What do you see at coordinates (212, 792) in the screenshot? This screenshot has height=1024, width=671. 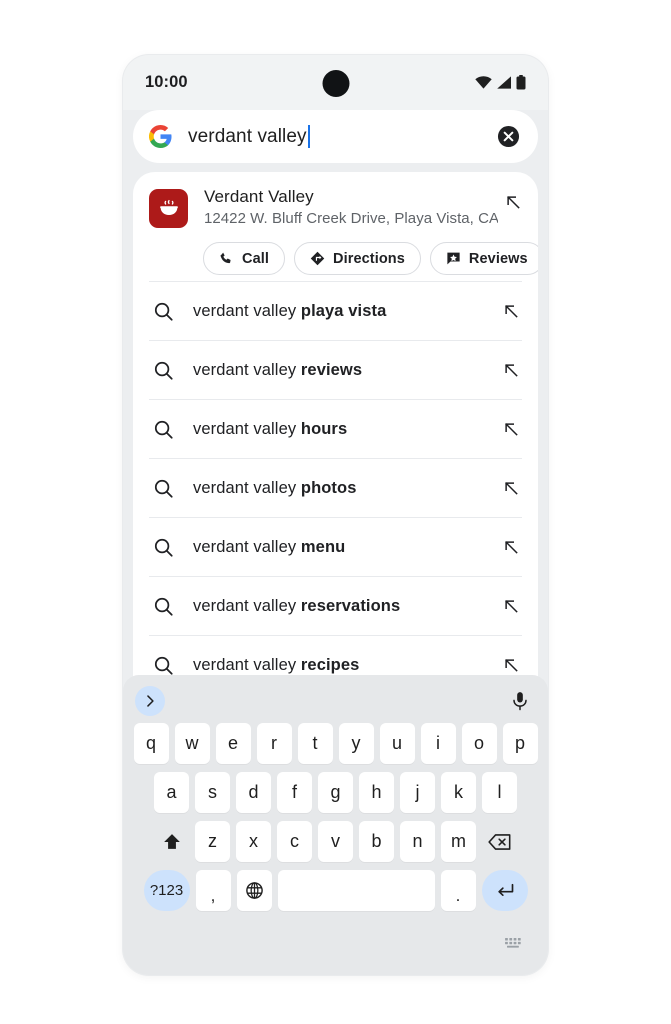 I see `key-s: s` at bounding box center [212, 792].